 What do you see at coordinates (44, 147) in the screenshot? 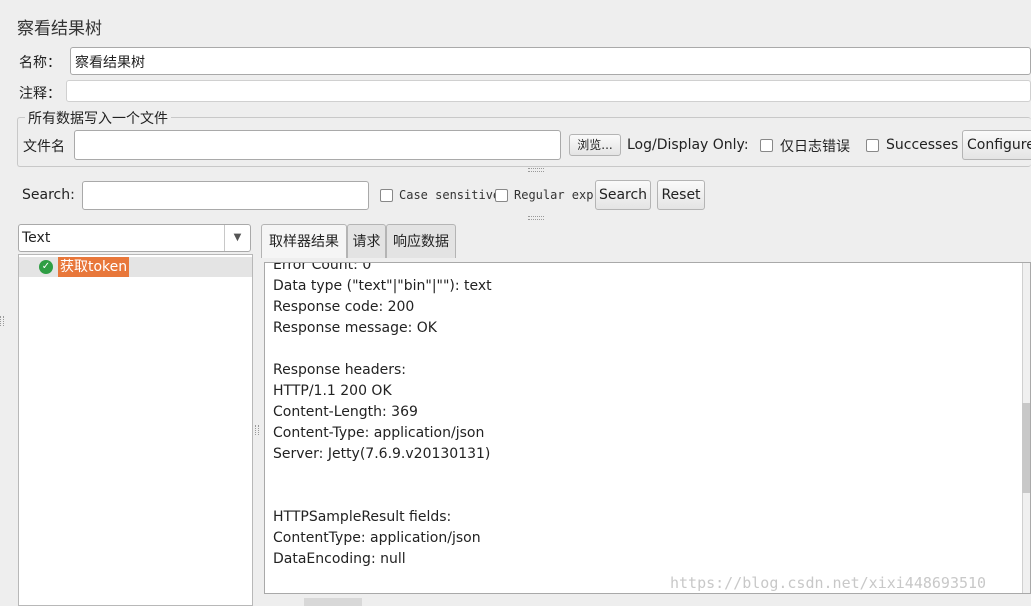
I see `filename-label: 文件名` at bounding box center [44, 147].